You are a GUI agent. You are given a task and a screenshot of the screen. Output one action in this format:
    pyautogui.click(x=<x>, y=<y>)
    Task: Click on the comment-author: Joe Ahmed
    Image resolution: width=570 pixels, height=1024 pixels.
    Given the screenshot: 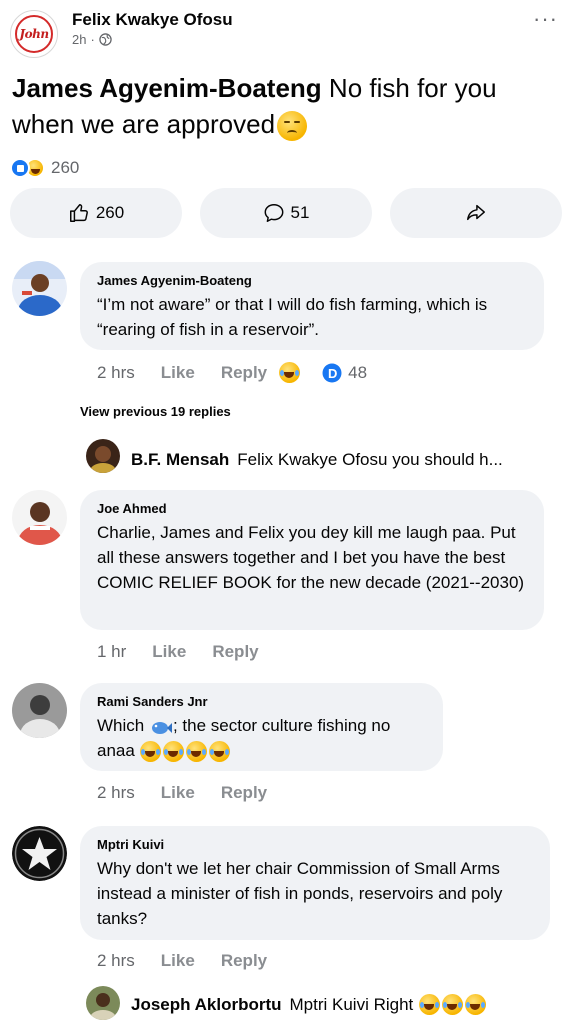 What is the action you would take?
    pyautogui.click(x=312, y=509)
    